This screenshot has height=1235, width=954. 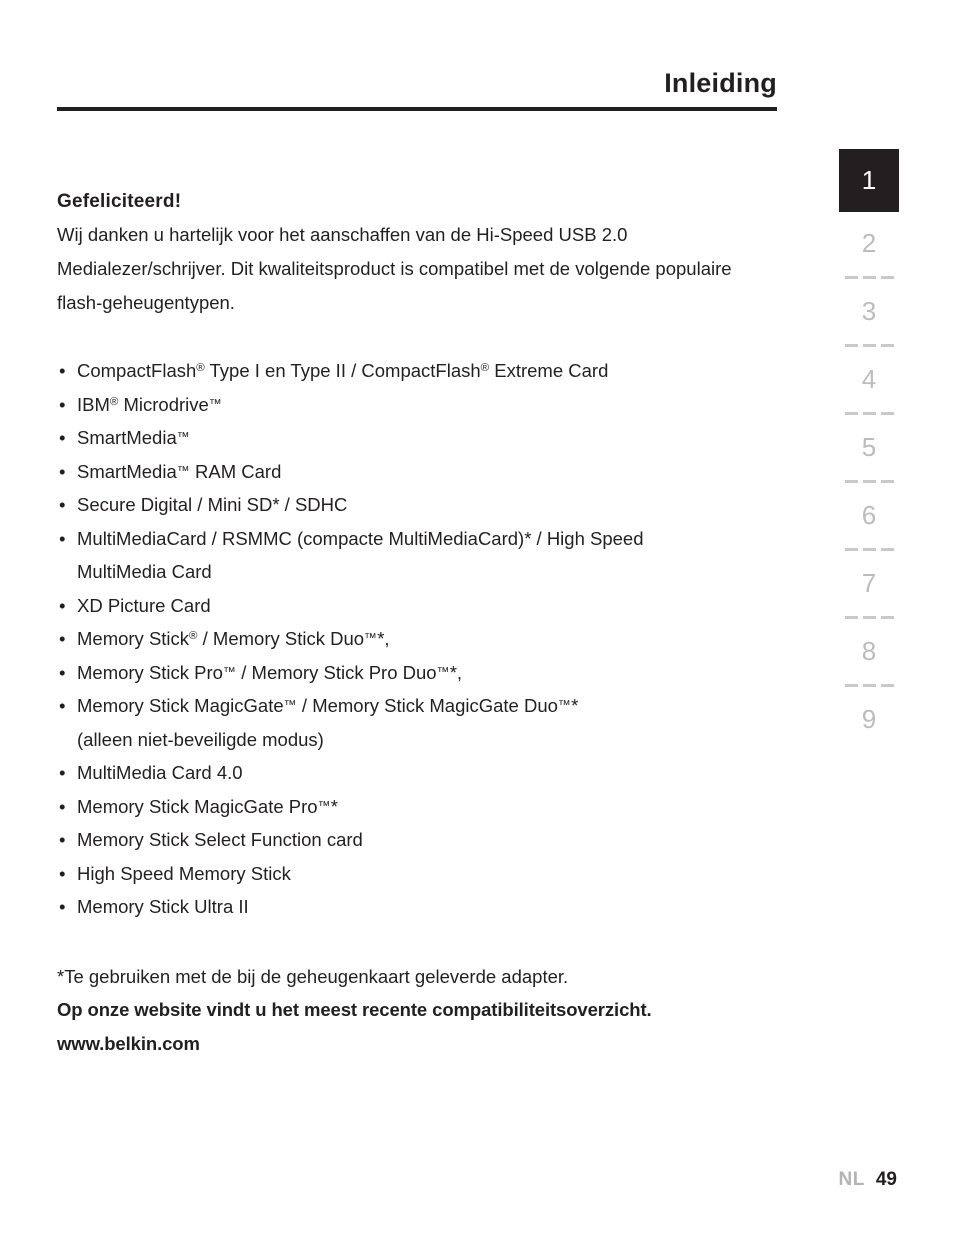 I want to click on list-item-label: Memory Stick MagicGate Pro™*, so click(x=207, y=806).